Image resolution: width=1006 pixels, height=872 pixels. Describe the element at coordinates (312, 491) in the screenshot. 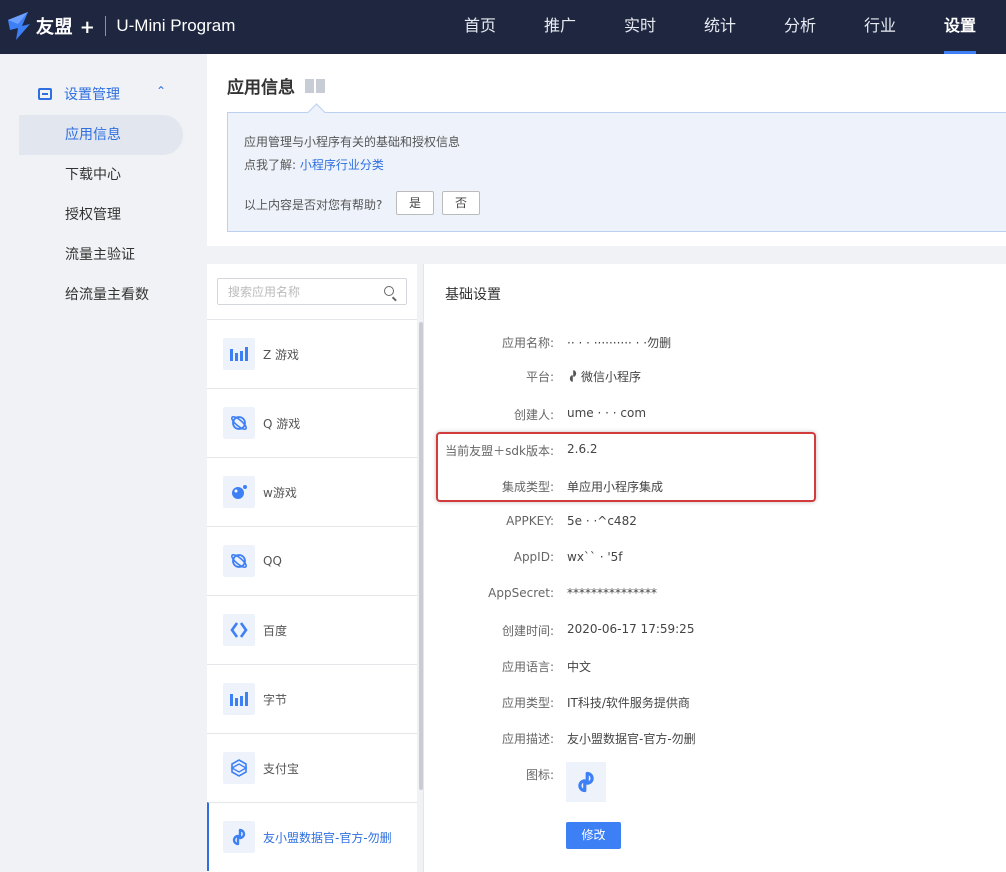

I see `app-list-item: w游戏` at that location.